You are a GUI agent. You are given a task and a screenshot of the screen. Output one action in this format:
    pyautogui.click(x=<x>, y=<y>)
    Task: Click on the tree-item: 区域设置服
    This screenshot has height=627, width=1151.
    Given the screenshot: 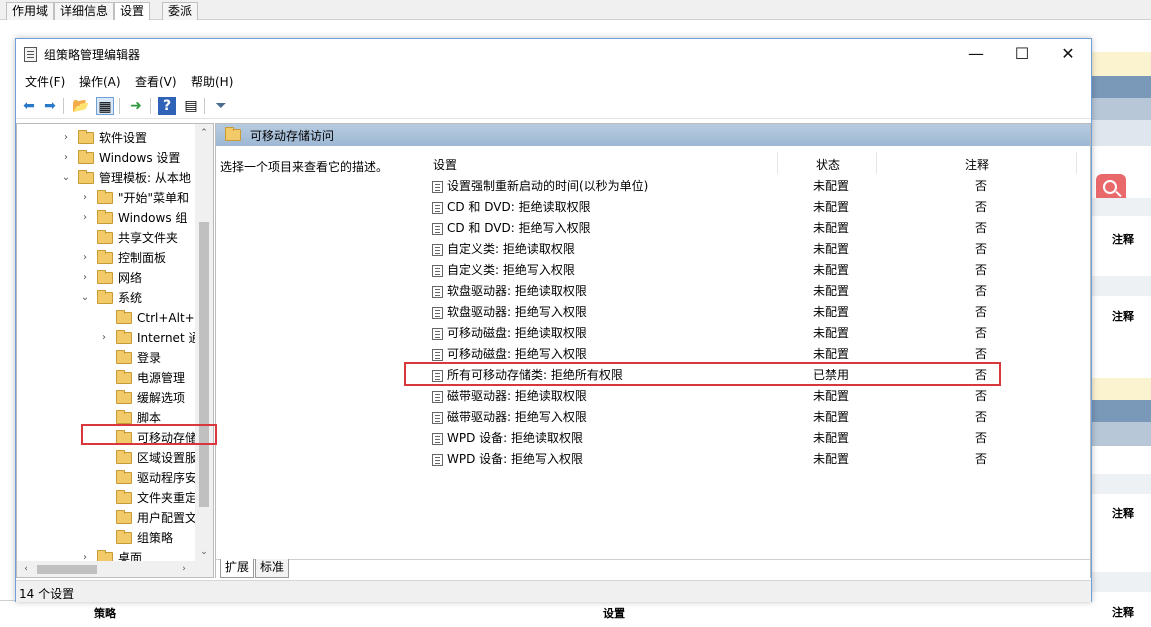 What is the action you would take?
    pyautogui.click(x=106, y=458)
    